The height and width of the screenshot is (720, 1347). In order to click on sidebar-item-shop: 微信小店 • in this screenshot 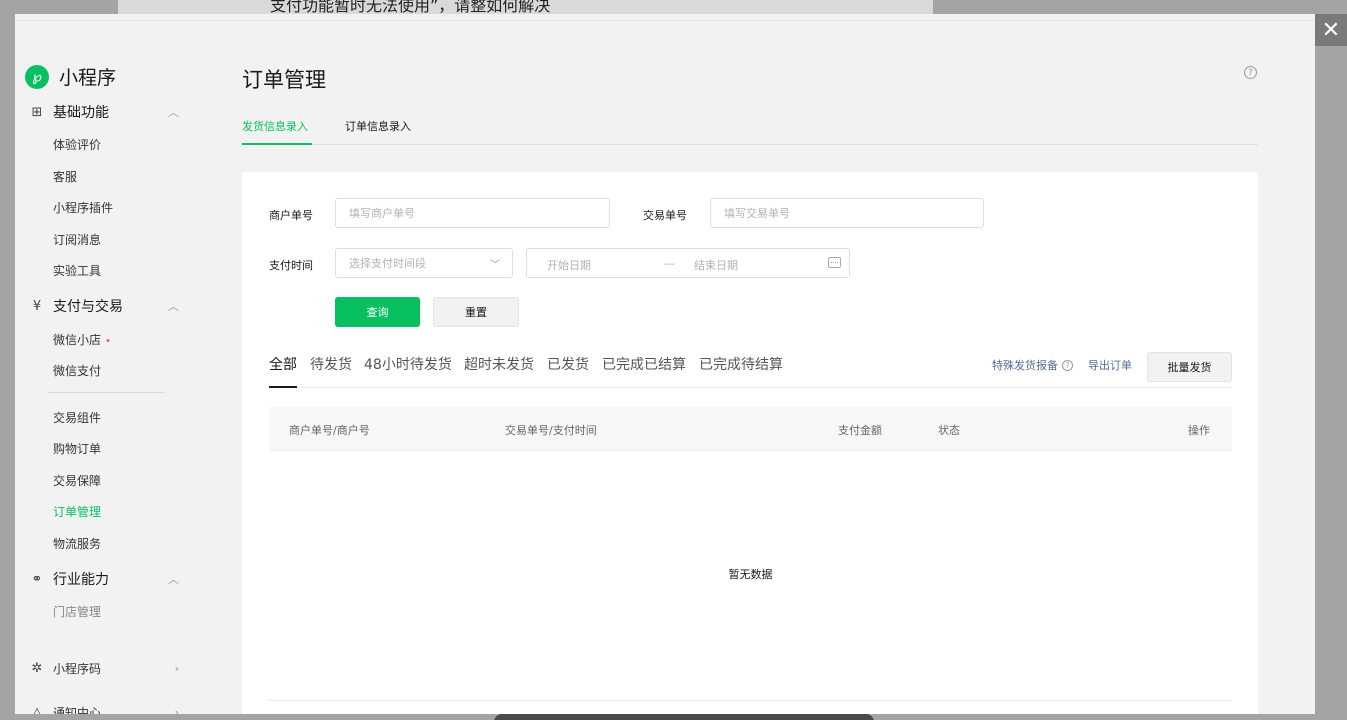, I will do `click(82, 339)`.